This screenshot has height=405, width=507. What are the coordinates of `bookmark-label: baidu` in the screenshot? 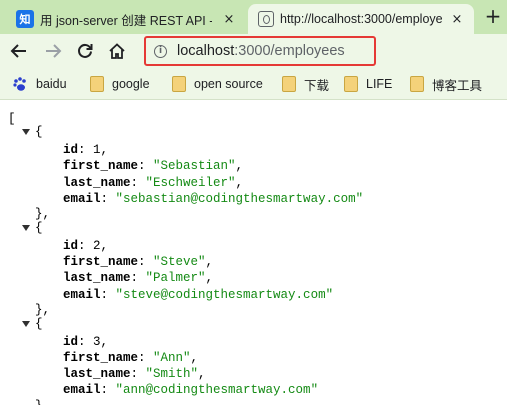 It's located at (51, 84).